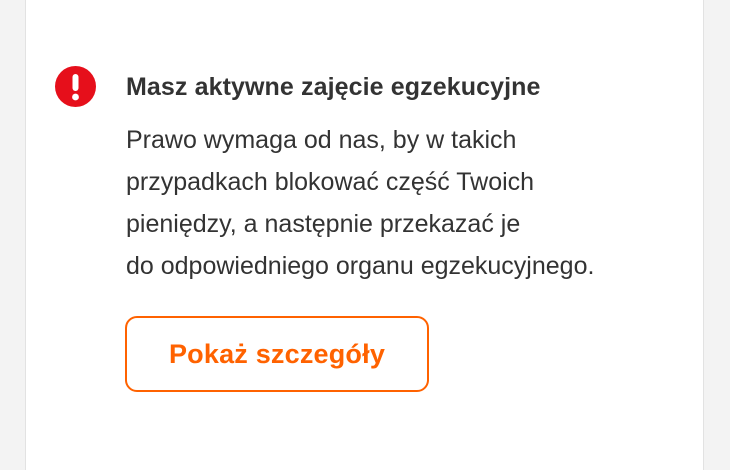 The image size is (730, 470). I want to click on alert-message-line: przypadkach blokować część Twoich, so click(330, 182).